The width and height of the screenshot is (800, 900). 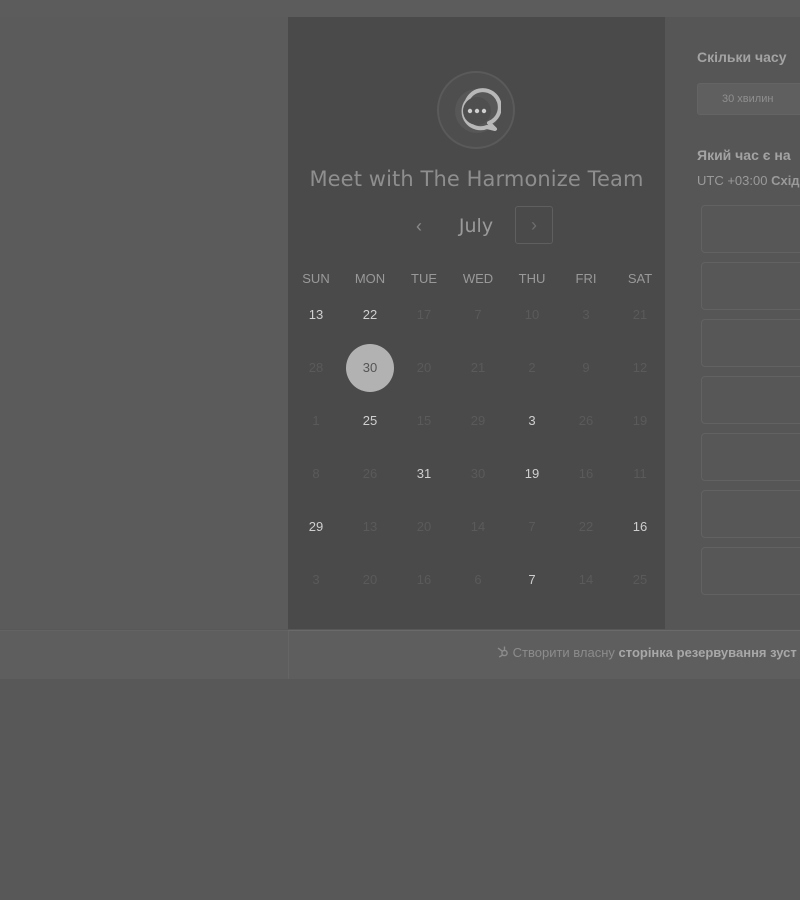 I want to click on hubspot-sprocket-icon, so click(x=502, y=652).